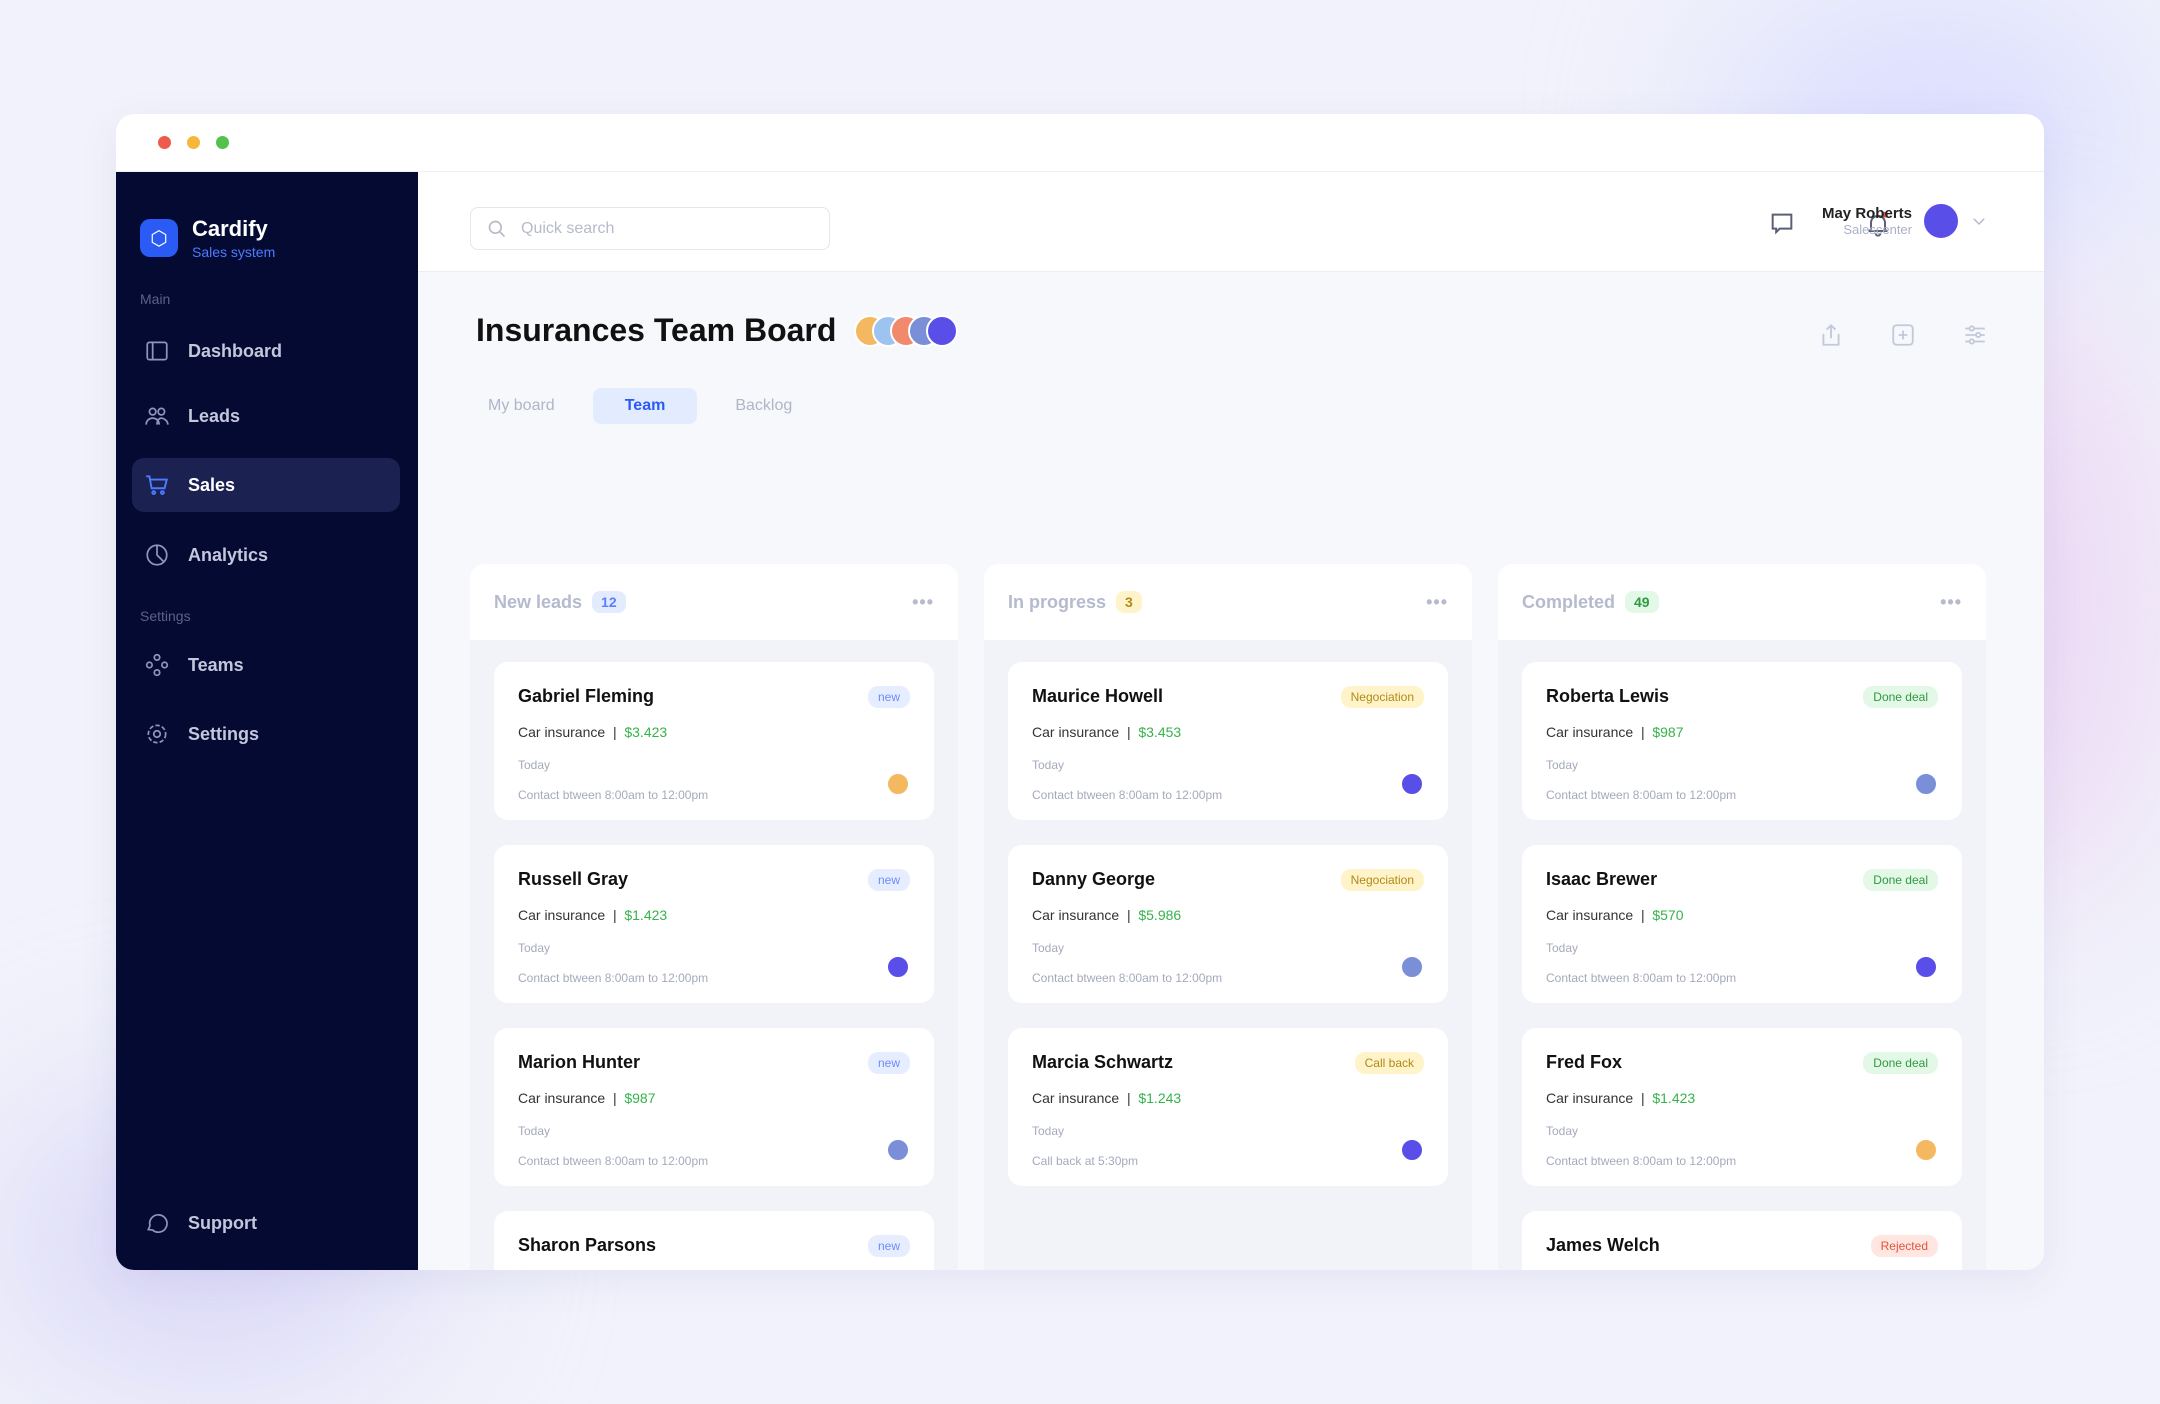 The image size is (2160, 1404). Describe the element at coordinates (763, 406) in the screenshot. I see `tab-backlog: Backlog` at that location.